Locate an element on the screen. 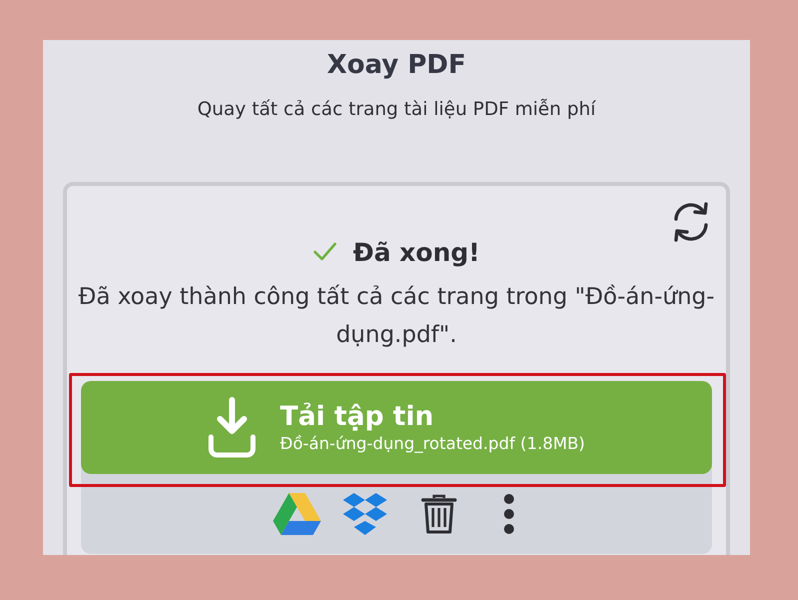  download-label: Tải tập tin is located at coordinates (357, 416).